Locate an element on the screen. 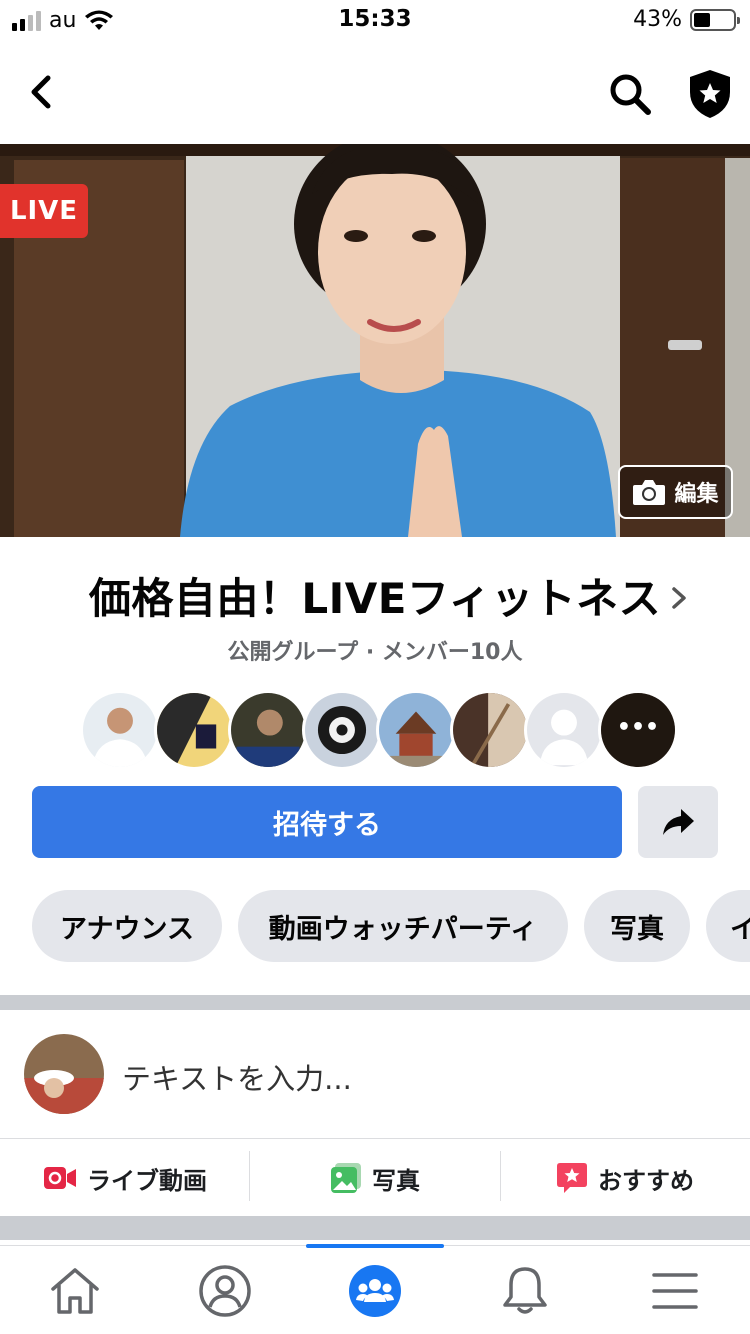  status-right: 43% is located at coordinates (686, 19).